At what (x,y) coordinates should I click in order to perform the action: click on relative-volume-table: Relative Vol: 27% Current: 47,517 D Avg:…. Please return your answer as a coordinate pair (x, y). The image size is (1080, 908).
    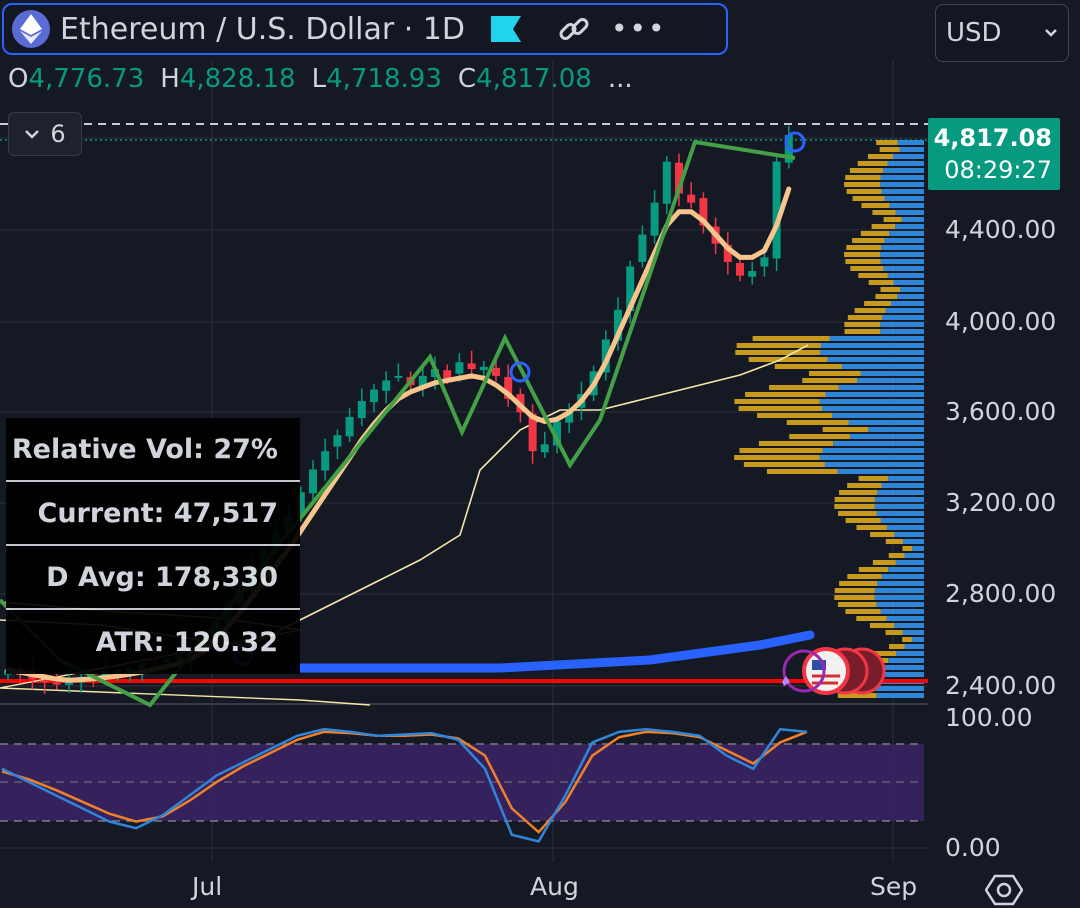
    Looking at the image, I should click on (153, 546).